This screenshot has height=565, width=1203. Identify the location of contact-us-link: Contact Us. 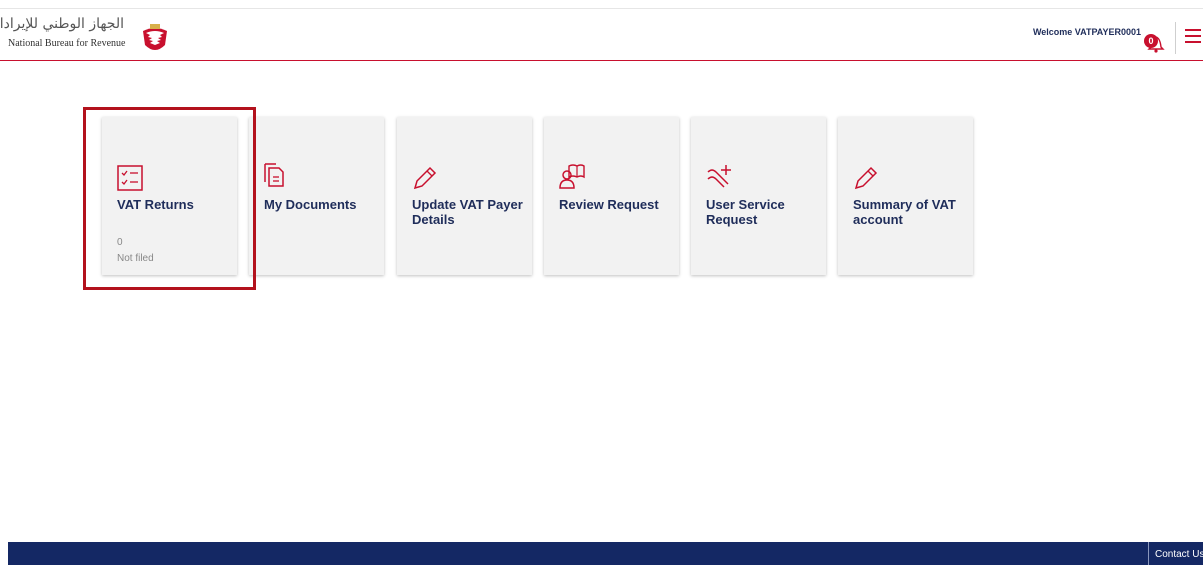
(1179, 554).